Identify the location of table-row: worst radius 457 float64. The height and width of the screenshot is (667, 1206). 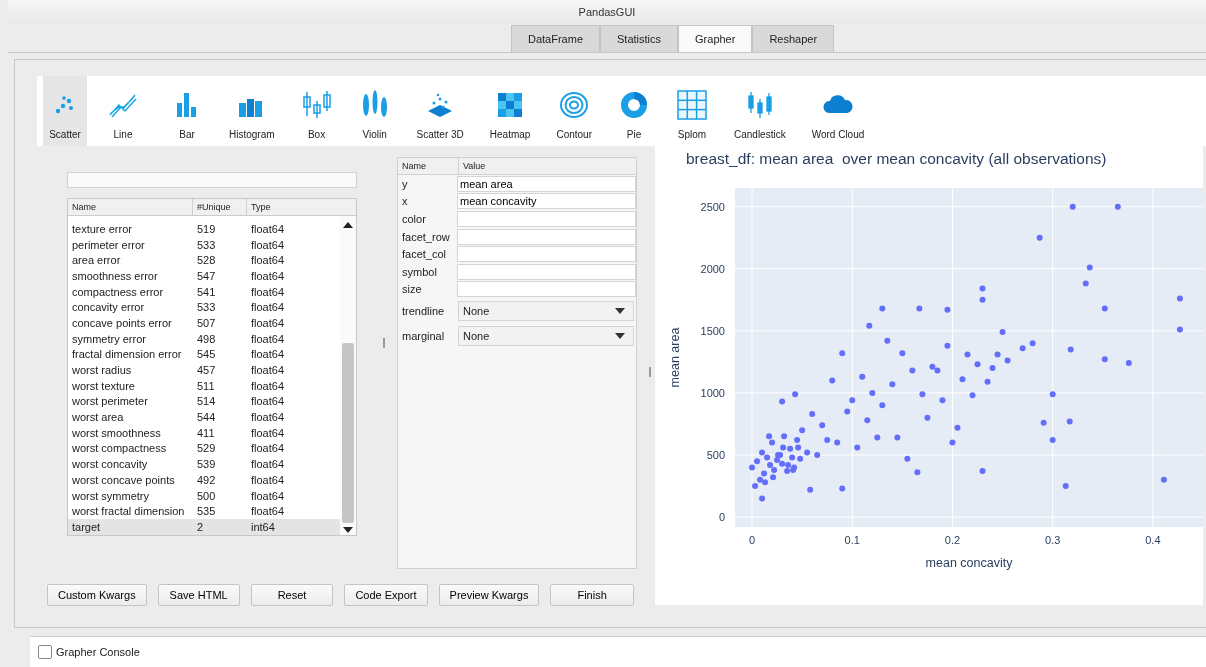
(204, 370).